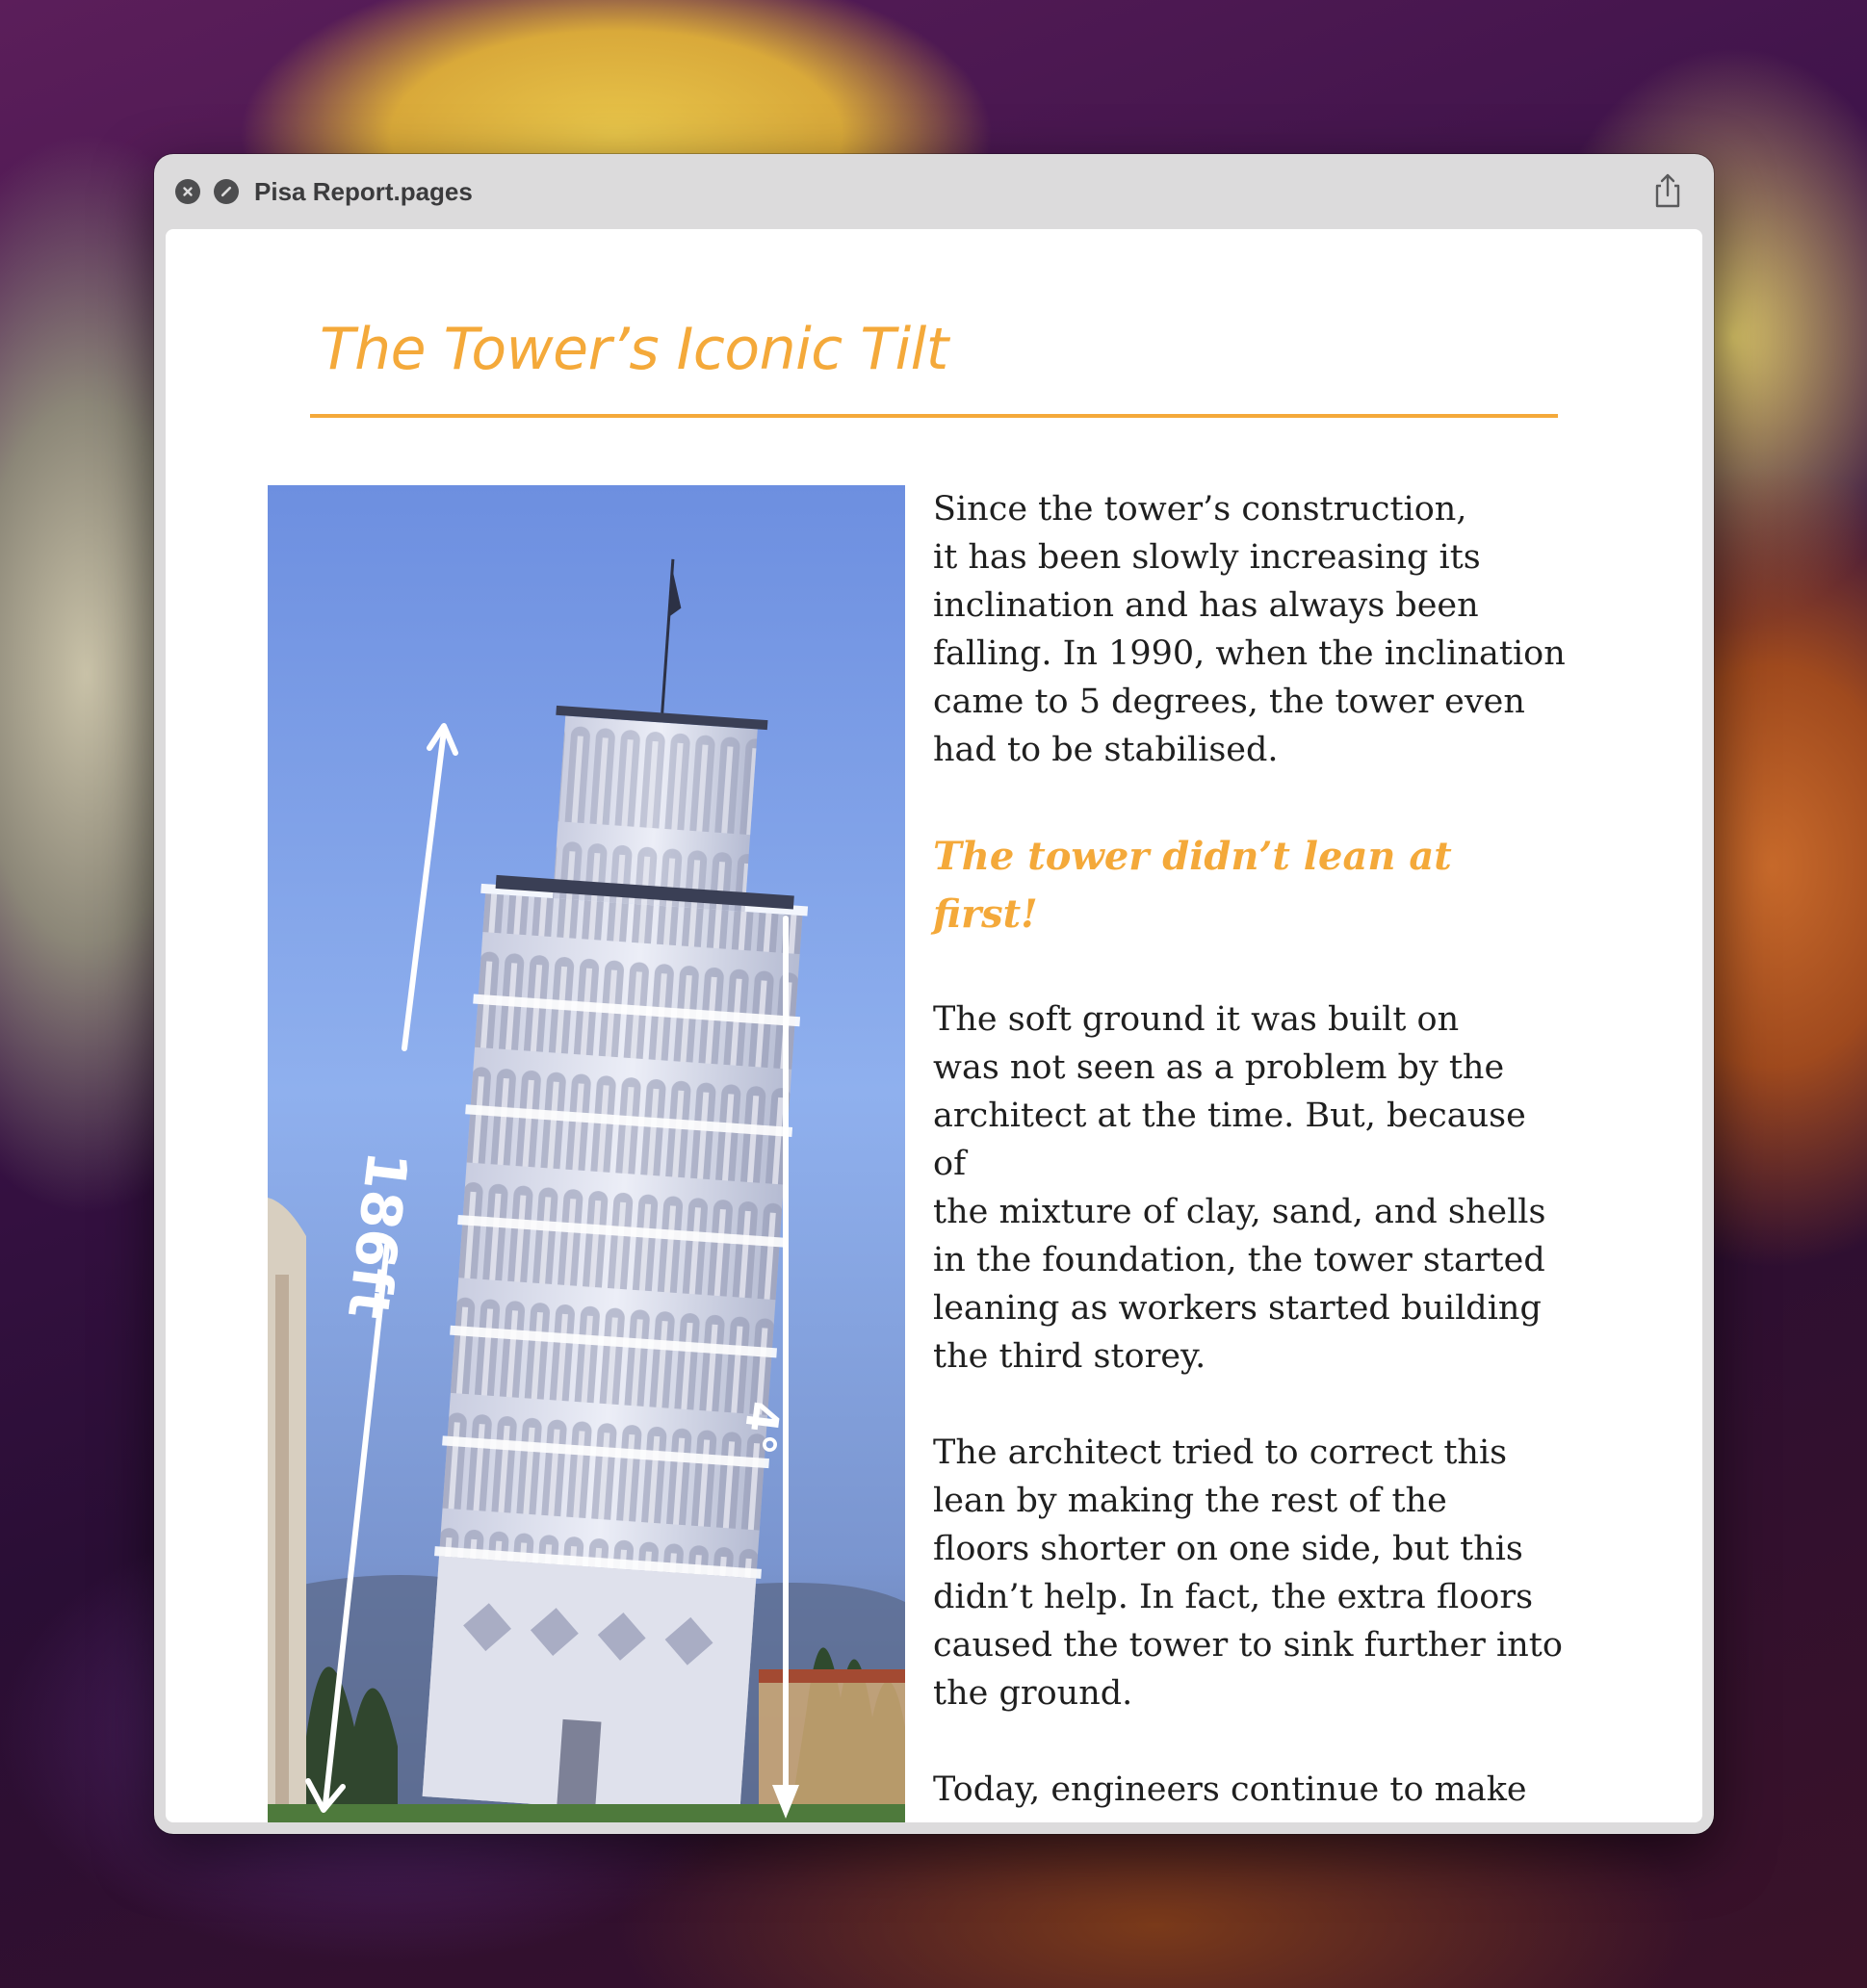 The width and height of the screenshot is (1867, 1988). What do you see at coordinates (761, 1429) in the screenshot?
I see `angle-annotation: 4°` at bounding box center [761, 1429].